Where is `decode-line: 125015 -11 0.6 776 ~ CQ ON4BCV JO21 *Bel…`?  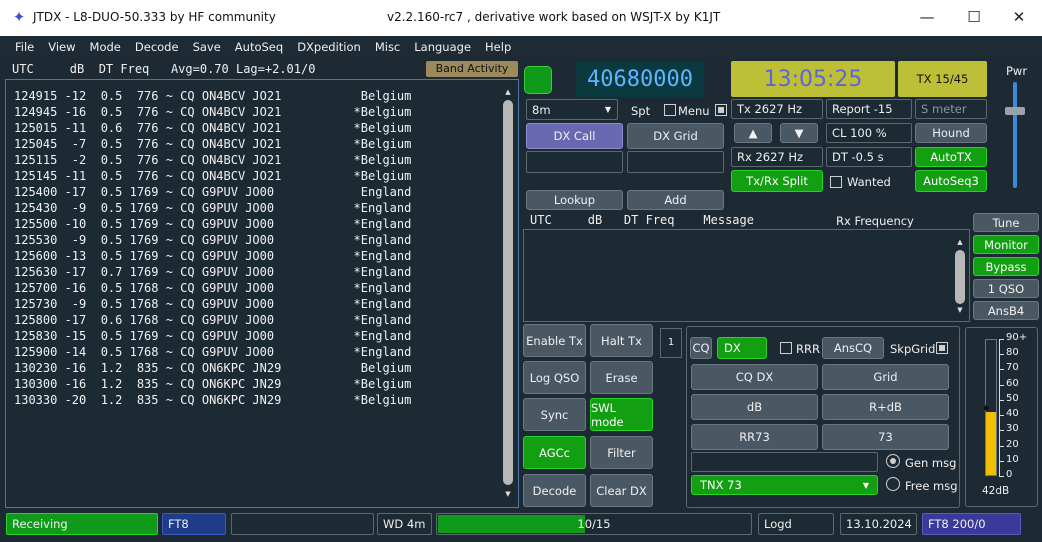
decode-line: 125015 -11 0.6 776 ~ CQ ON4BCV JO21 *Bel… is located at coordinates (258, 128).